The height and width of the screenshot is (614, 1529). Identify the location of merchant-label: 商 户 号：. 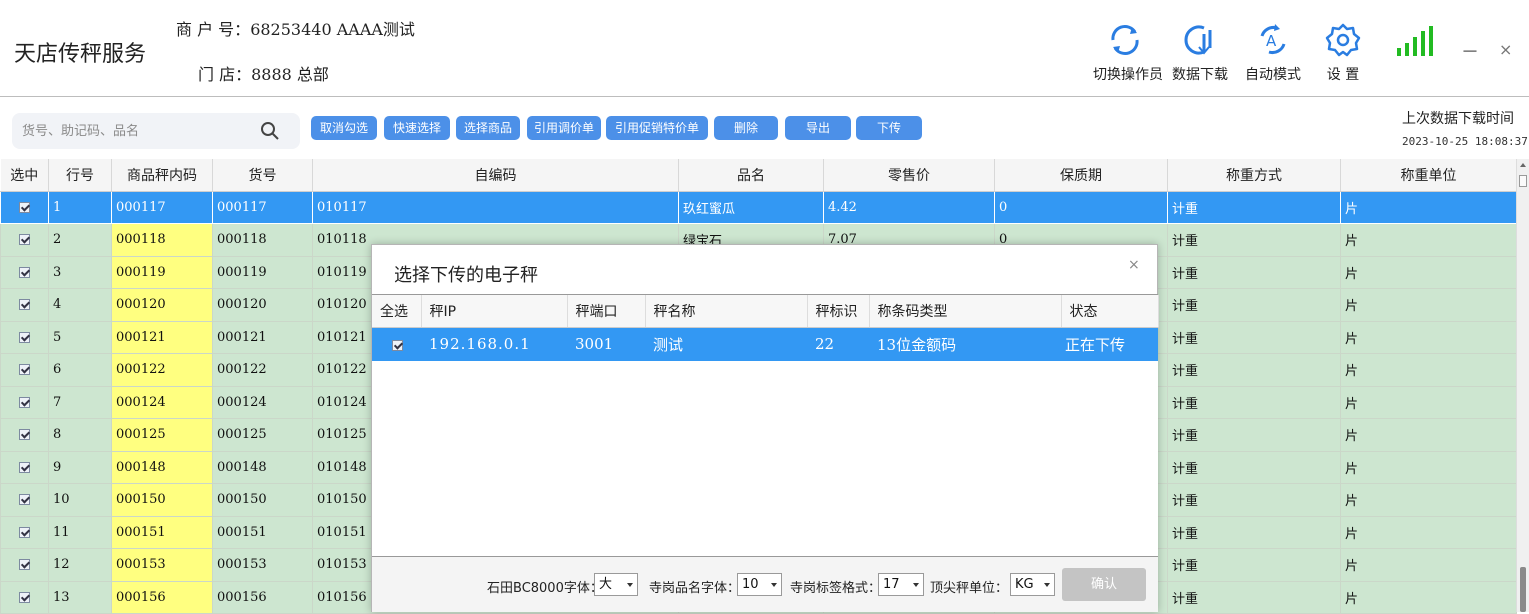
(213, 29).